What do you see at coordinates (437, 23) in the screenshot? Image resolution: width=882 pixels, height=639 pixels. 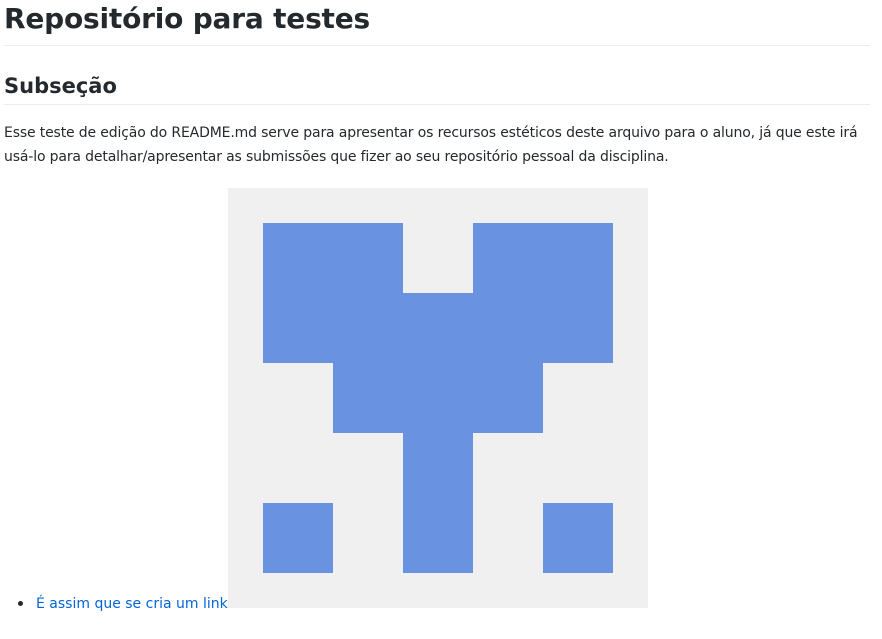 I see `page-title: Repositório para testes` at bounding box center [437, 23].